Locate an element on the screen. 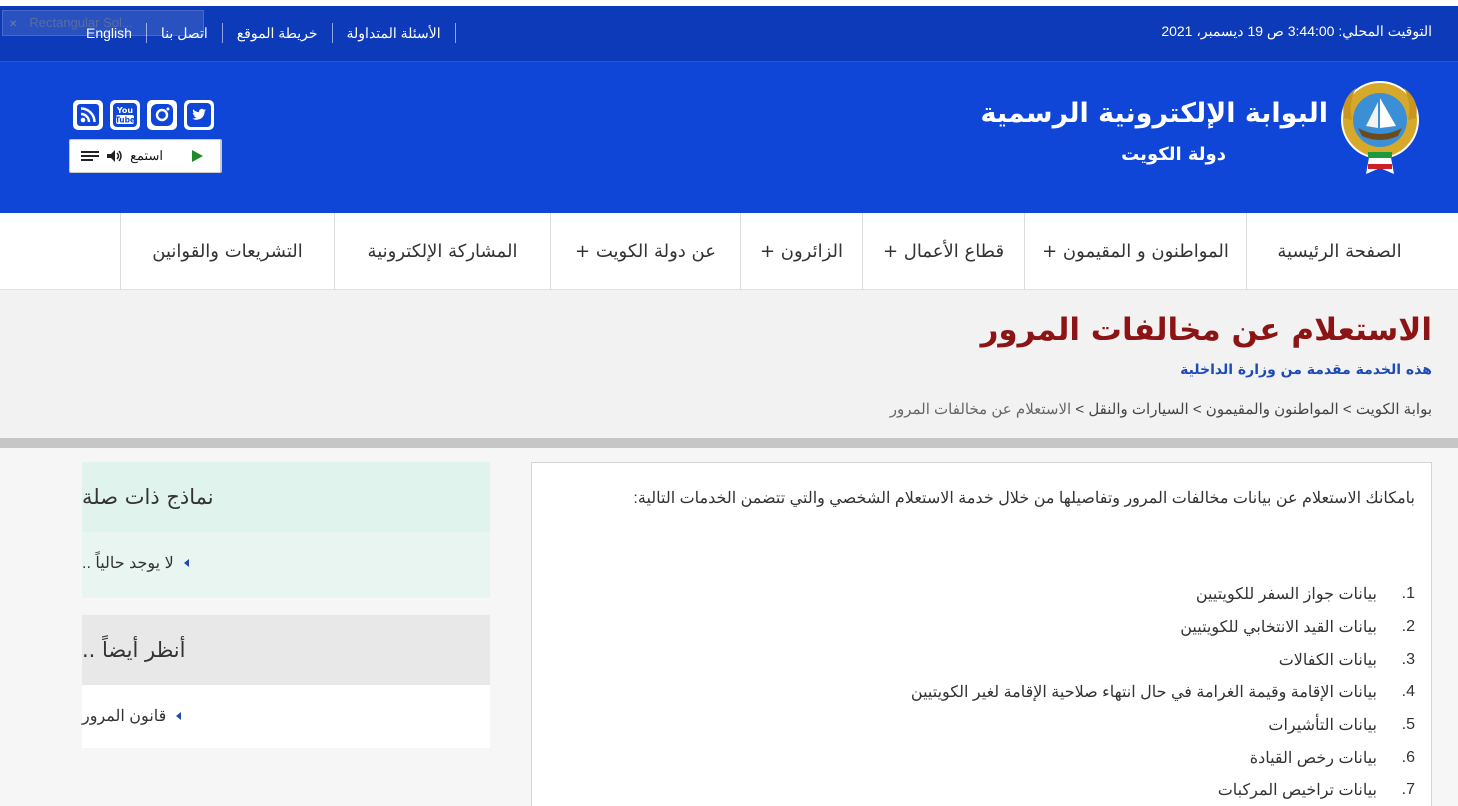 The width and height of the screenshot is (1458, 806). see-also-title: أنظر أيضاً .. is located at coordinates (286, 650).